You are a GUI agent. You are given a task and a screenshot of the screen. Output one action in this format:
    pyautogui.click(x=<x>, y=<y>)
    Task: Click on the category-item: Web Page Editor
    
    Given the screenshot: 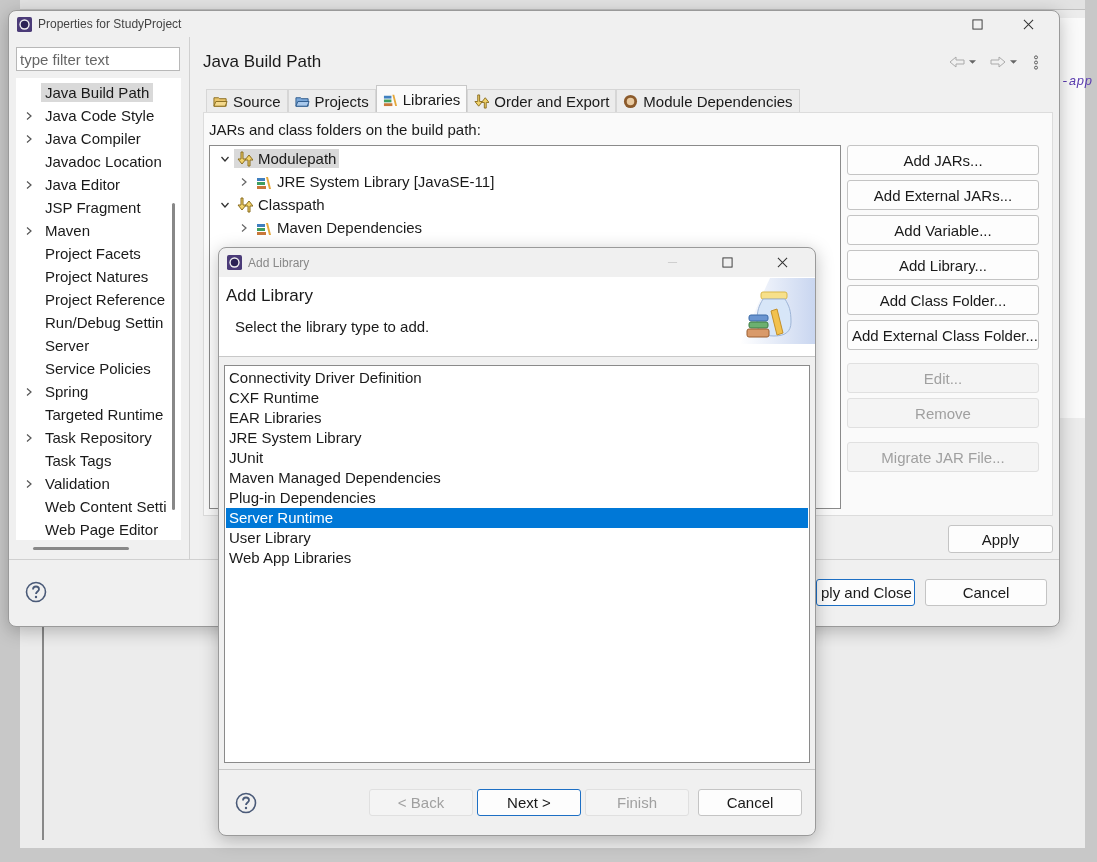 What is the action you would take?
    pyautogui.click(x=102, y=529)
    